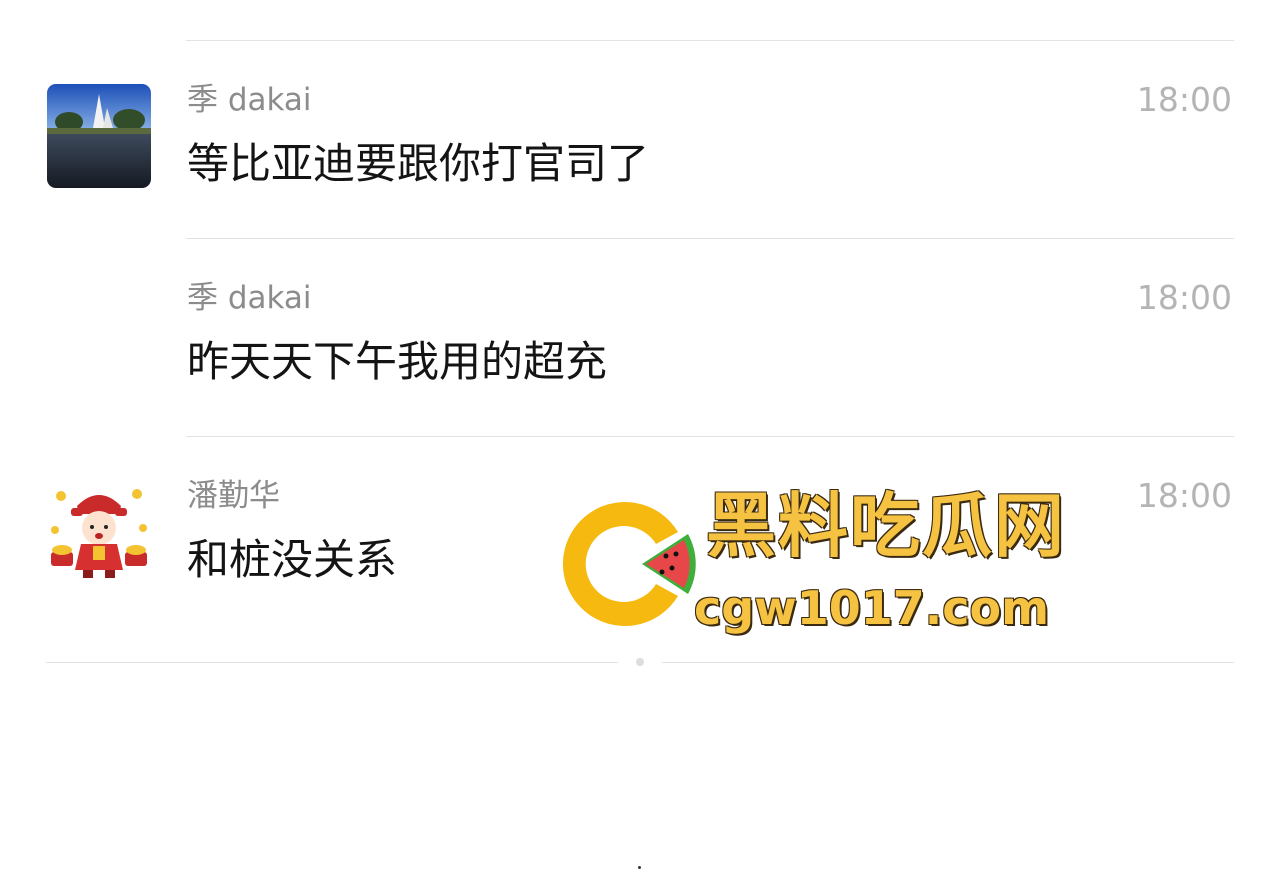 The height and width of the screenshot is (875, 1280). I want to click on page-indicator-dot, so click(640, 662).